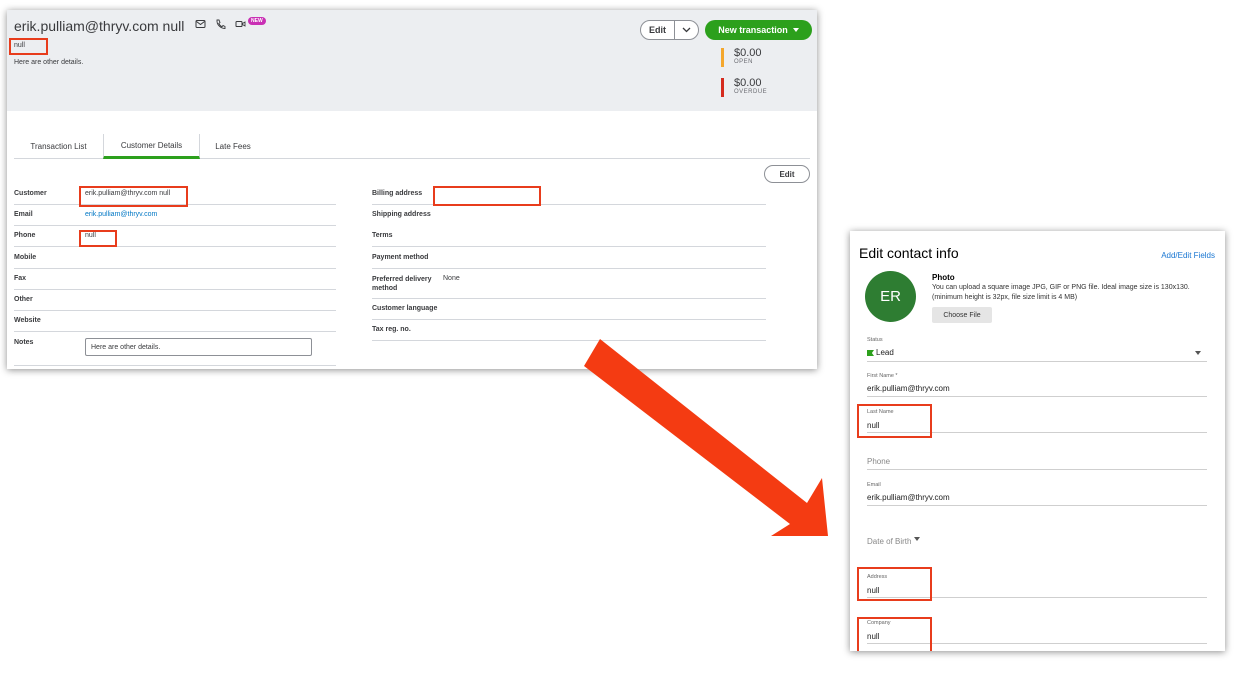 Image resolution: width=1248 pixels, height=683 pixels. I want to click on phone-field: Phone, so click(1037, 462).